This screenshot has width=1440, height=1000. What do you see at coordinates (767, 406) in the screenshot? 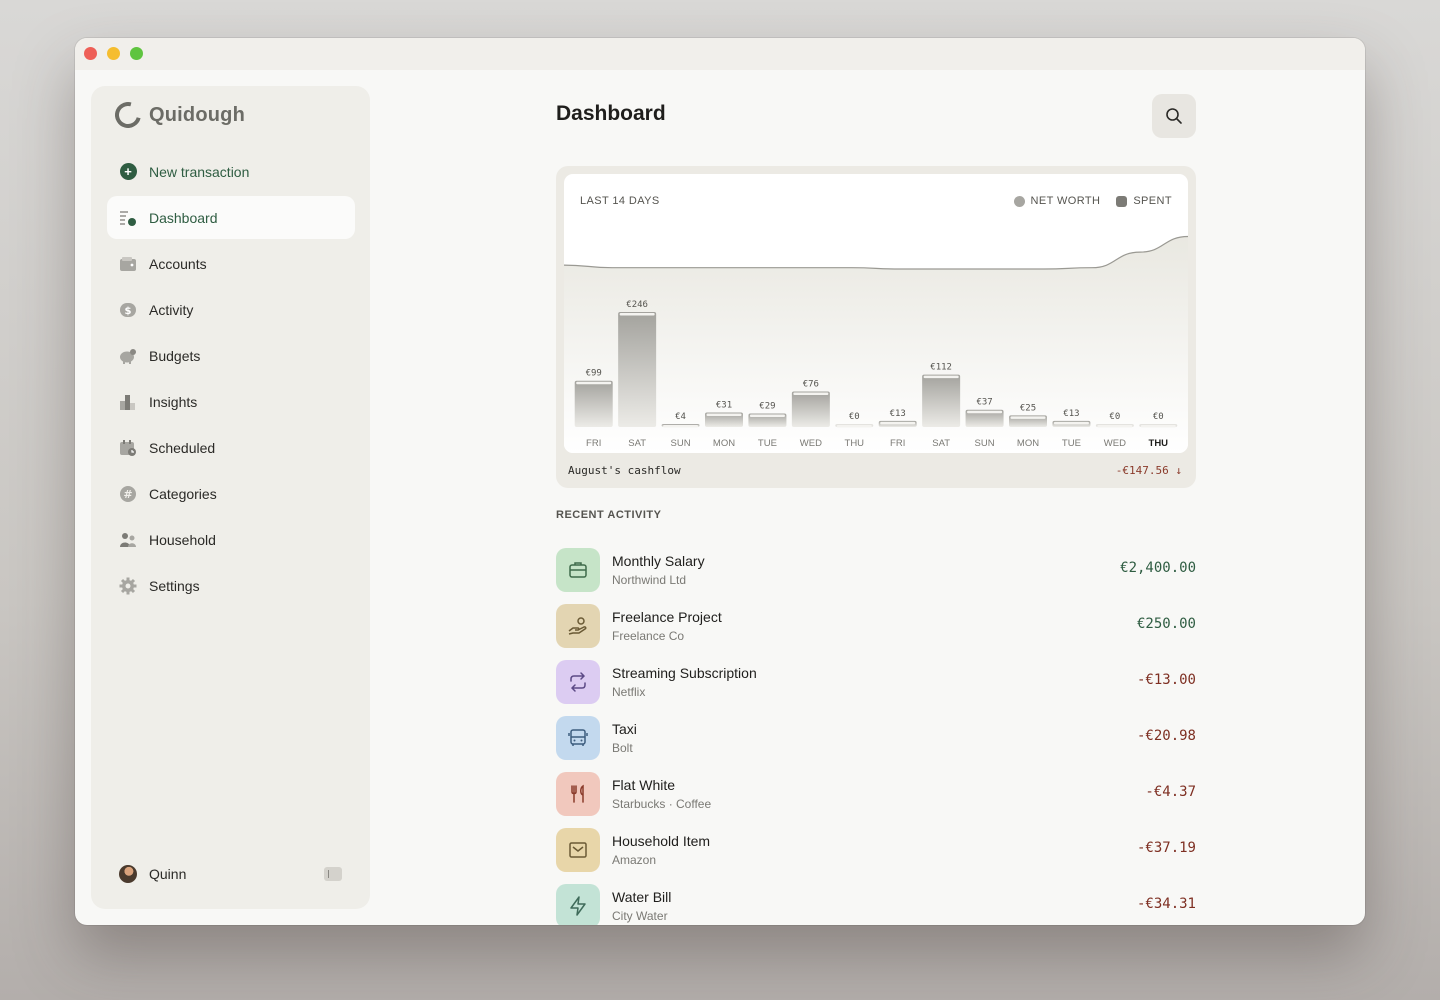
I see `bar-data-label: €29` at bounding box center [767, 406].